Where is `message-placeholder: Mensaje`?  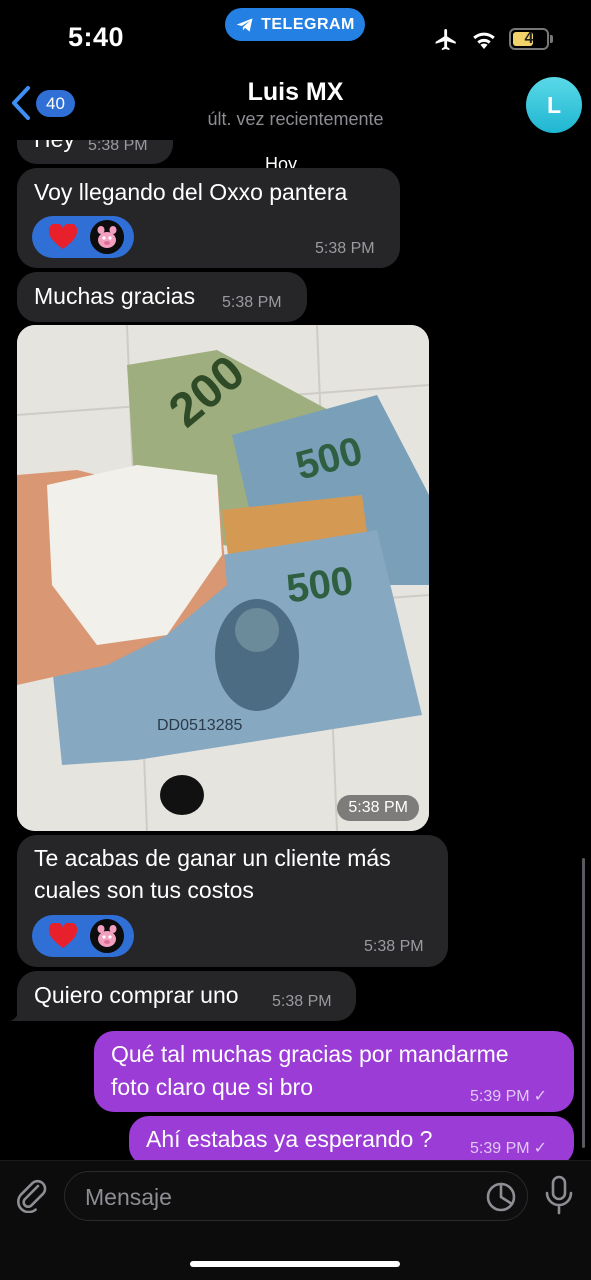 message-placeholder: Mensaje is located at coordinates (128, 1197).